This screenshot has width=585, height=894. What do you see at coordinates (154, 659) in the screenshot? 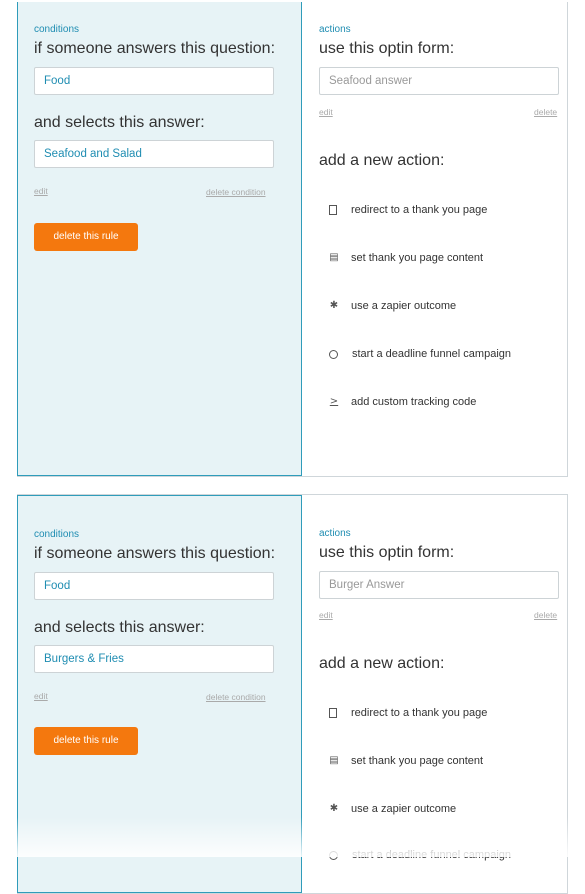
I see `answer-field: Burgers & Fries` at bounding box center [154, 659].